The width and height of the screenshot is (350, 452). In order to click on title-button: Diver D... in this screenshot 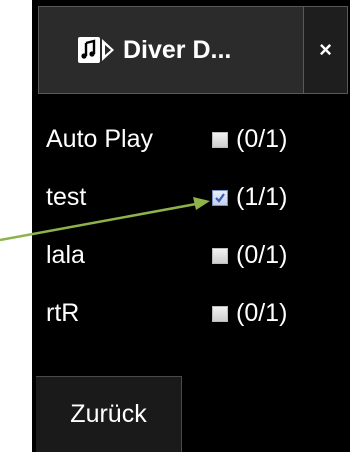, I will do `click(171, 50)`.